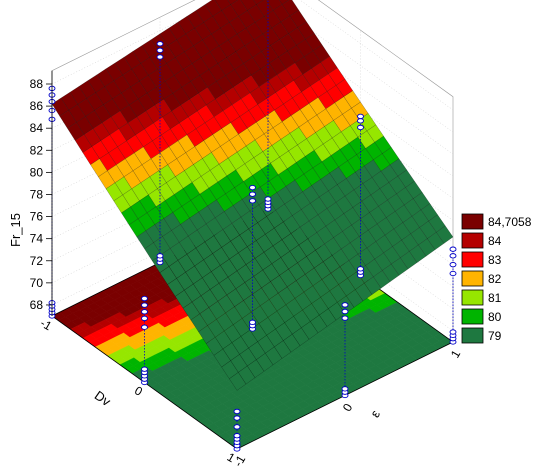  Describe the element at coordinates (37, 128) in the screenshot. I see `z-tick-label: 84` at that location.